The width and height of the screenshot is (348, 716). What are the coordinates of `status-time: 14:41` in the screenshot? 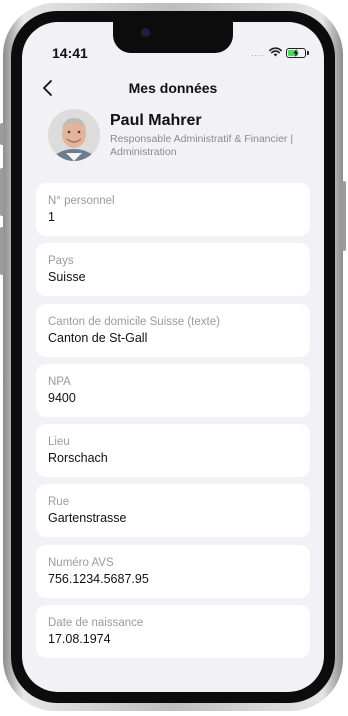 It's located at (70, 53).